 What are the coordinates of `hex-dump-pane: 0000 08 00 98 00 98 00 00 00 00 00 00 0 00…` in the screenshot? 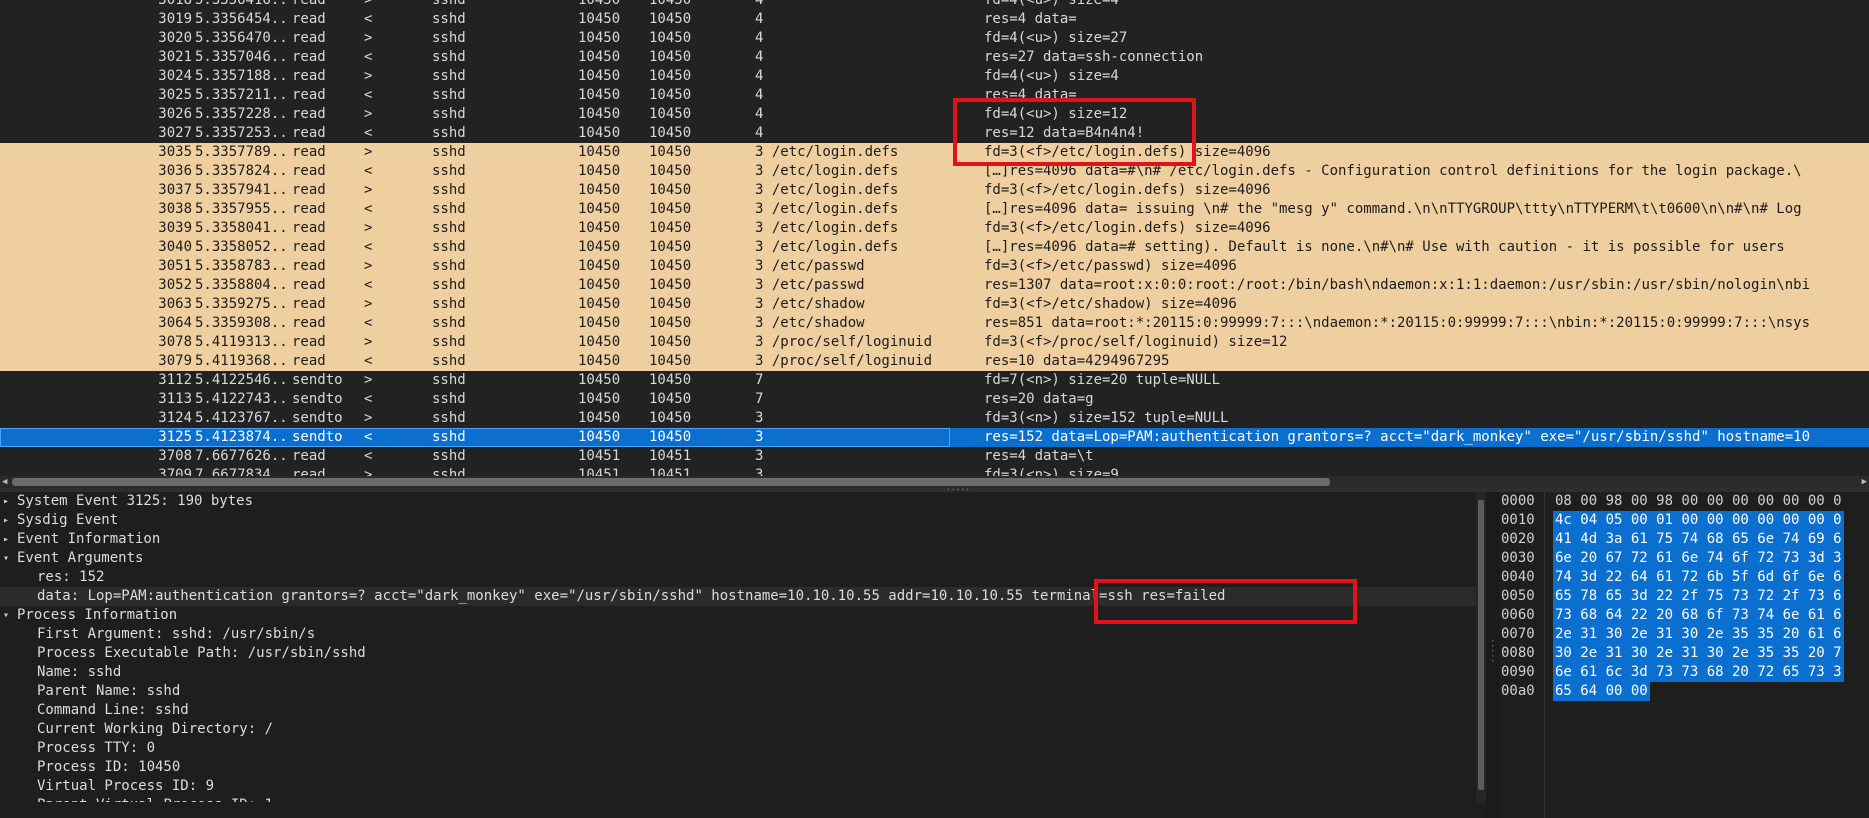 It's located at (1684, 655).